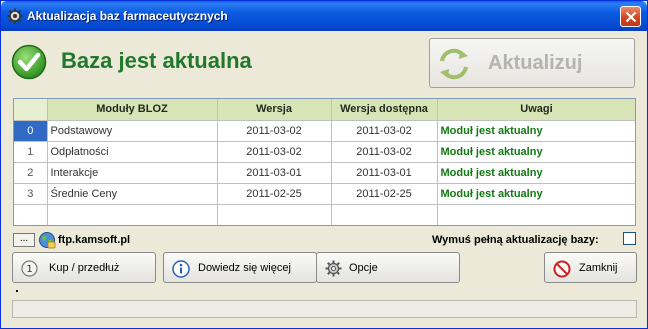 Image resolution: width=648 pixels, height=329 pixels. I want to click on module-cell: Średnie Ceny, so click(132, 194).